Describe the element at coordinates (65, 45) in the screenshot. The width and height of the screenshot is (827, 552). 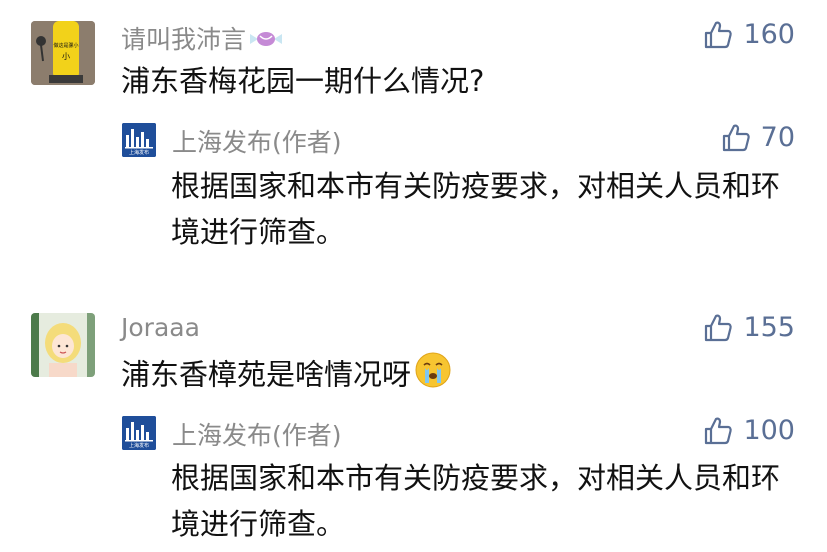
I see `avatar-text: 做这是骡小` at that location.